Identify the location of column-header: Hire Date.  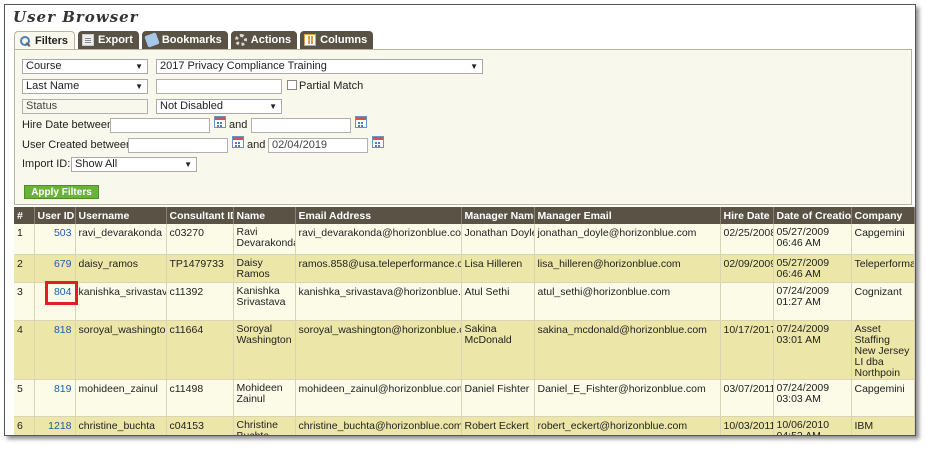
(747, 215).